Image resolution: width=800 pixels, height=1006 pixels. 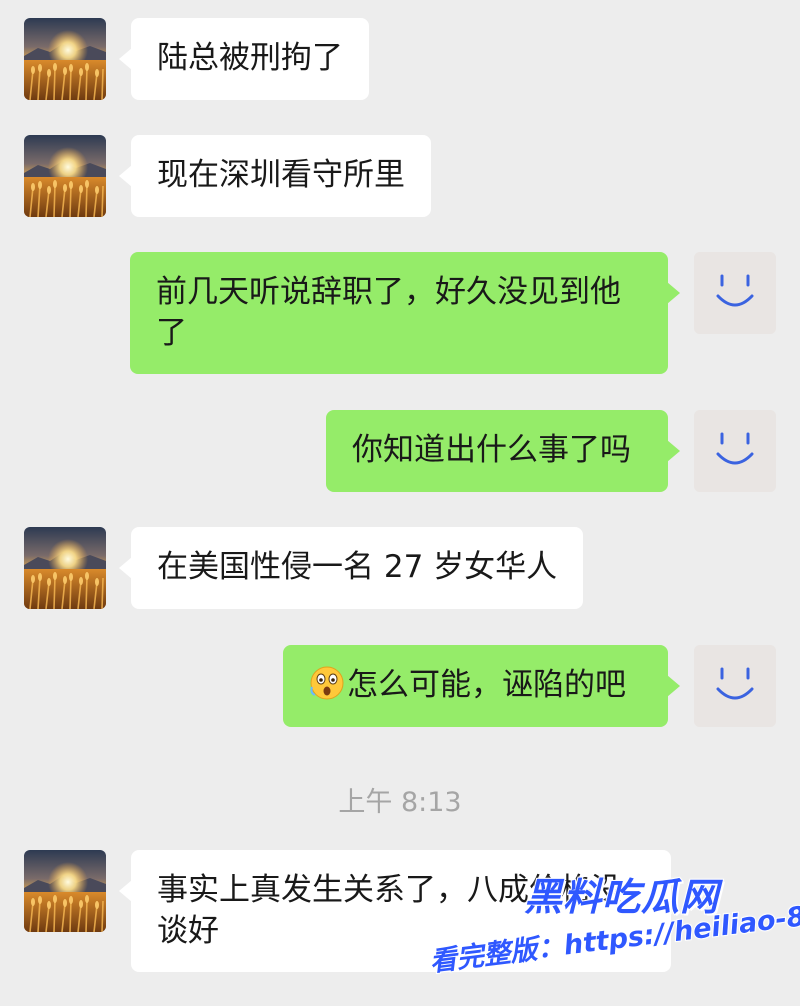 I want to click on message-text-line: 了, so click(x=171, y=333).